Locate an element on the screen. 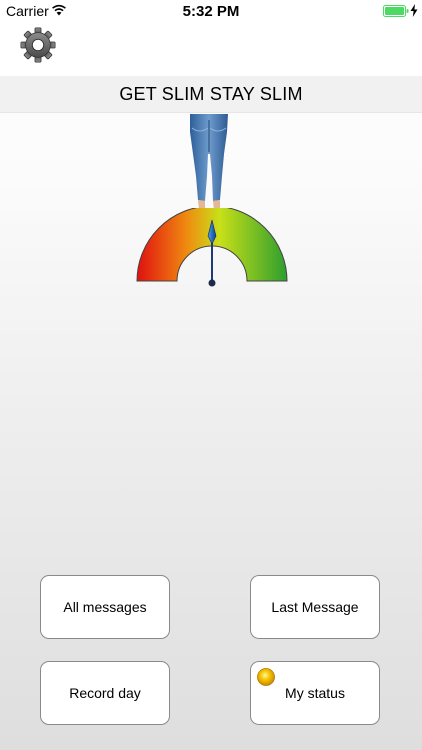 This screenshot has width=422, height=750. status-bar: Carrier 5:32 PM is located at coordinates (211, 11).